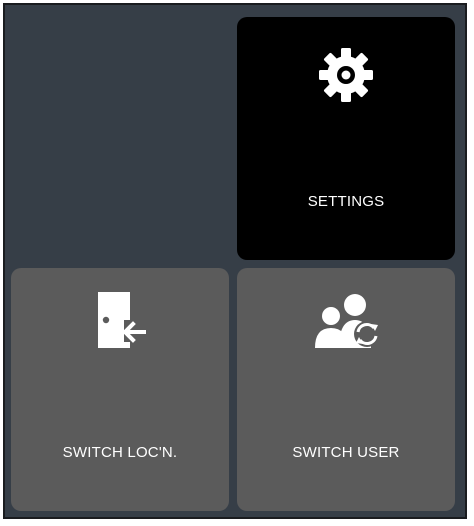  I want to click on gear-icon, so click(346, 75).